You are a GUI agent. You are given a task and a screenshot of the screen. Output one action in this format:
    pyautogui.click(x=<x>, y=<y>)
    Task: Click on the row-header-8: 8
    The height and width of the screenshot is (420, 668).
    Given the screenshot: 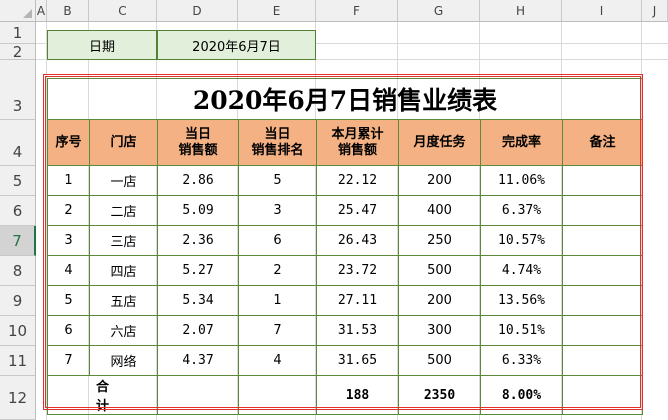 What is the action you would take?
    pyautogui.click(x=18, y=271)
    